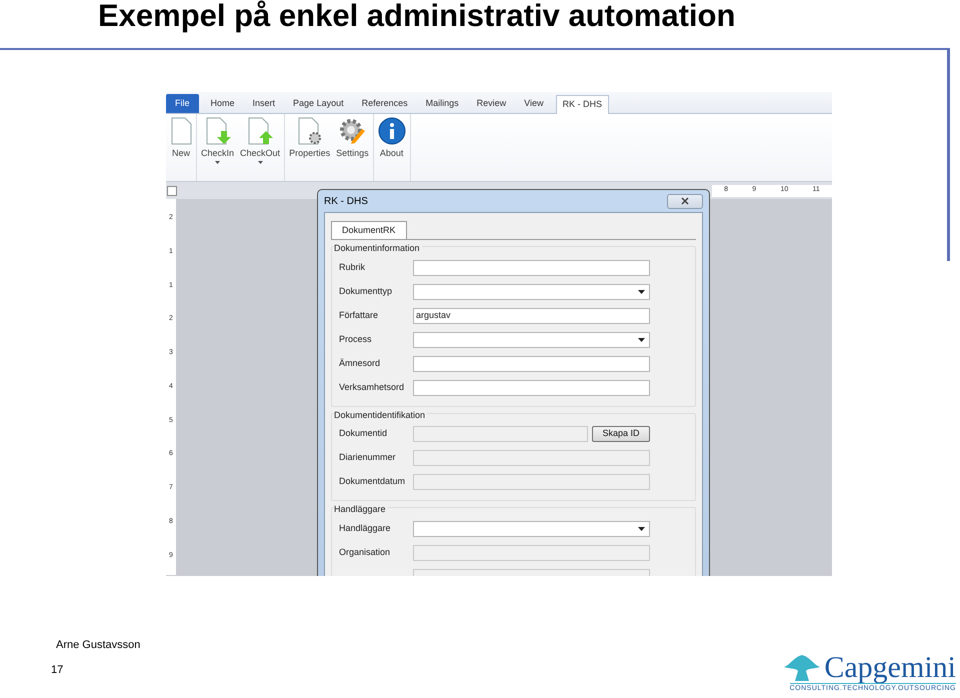 This screenshot has height=698, width=960. Describe the element at coordinates (264, 103) in the screenshot. I see `ribbon-tab: Insert` at that location.